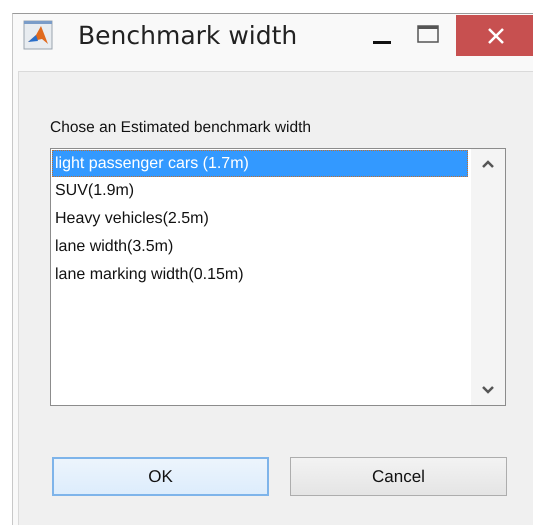 Image resolution: width=533 pixels, height=525 pixels. What do you see at coordinates (488, 164) in the screenshot?
I see `scroll-up-icon` at bounding box center [488, 164].